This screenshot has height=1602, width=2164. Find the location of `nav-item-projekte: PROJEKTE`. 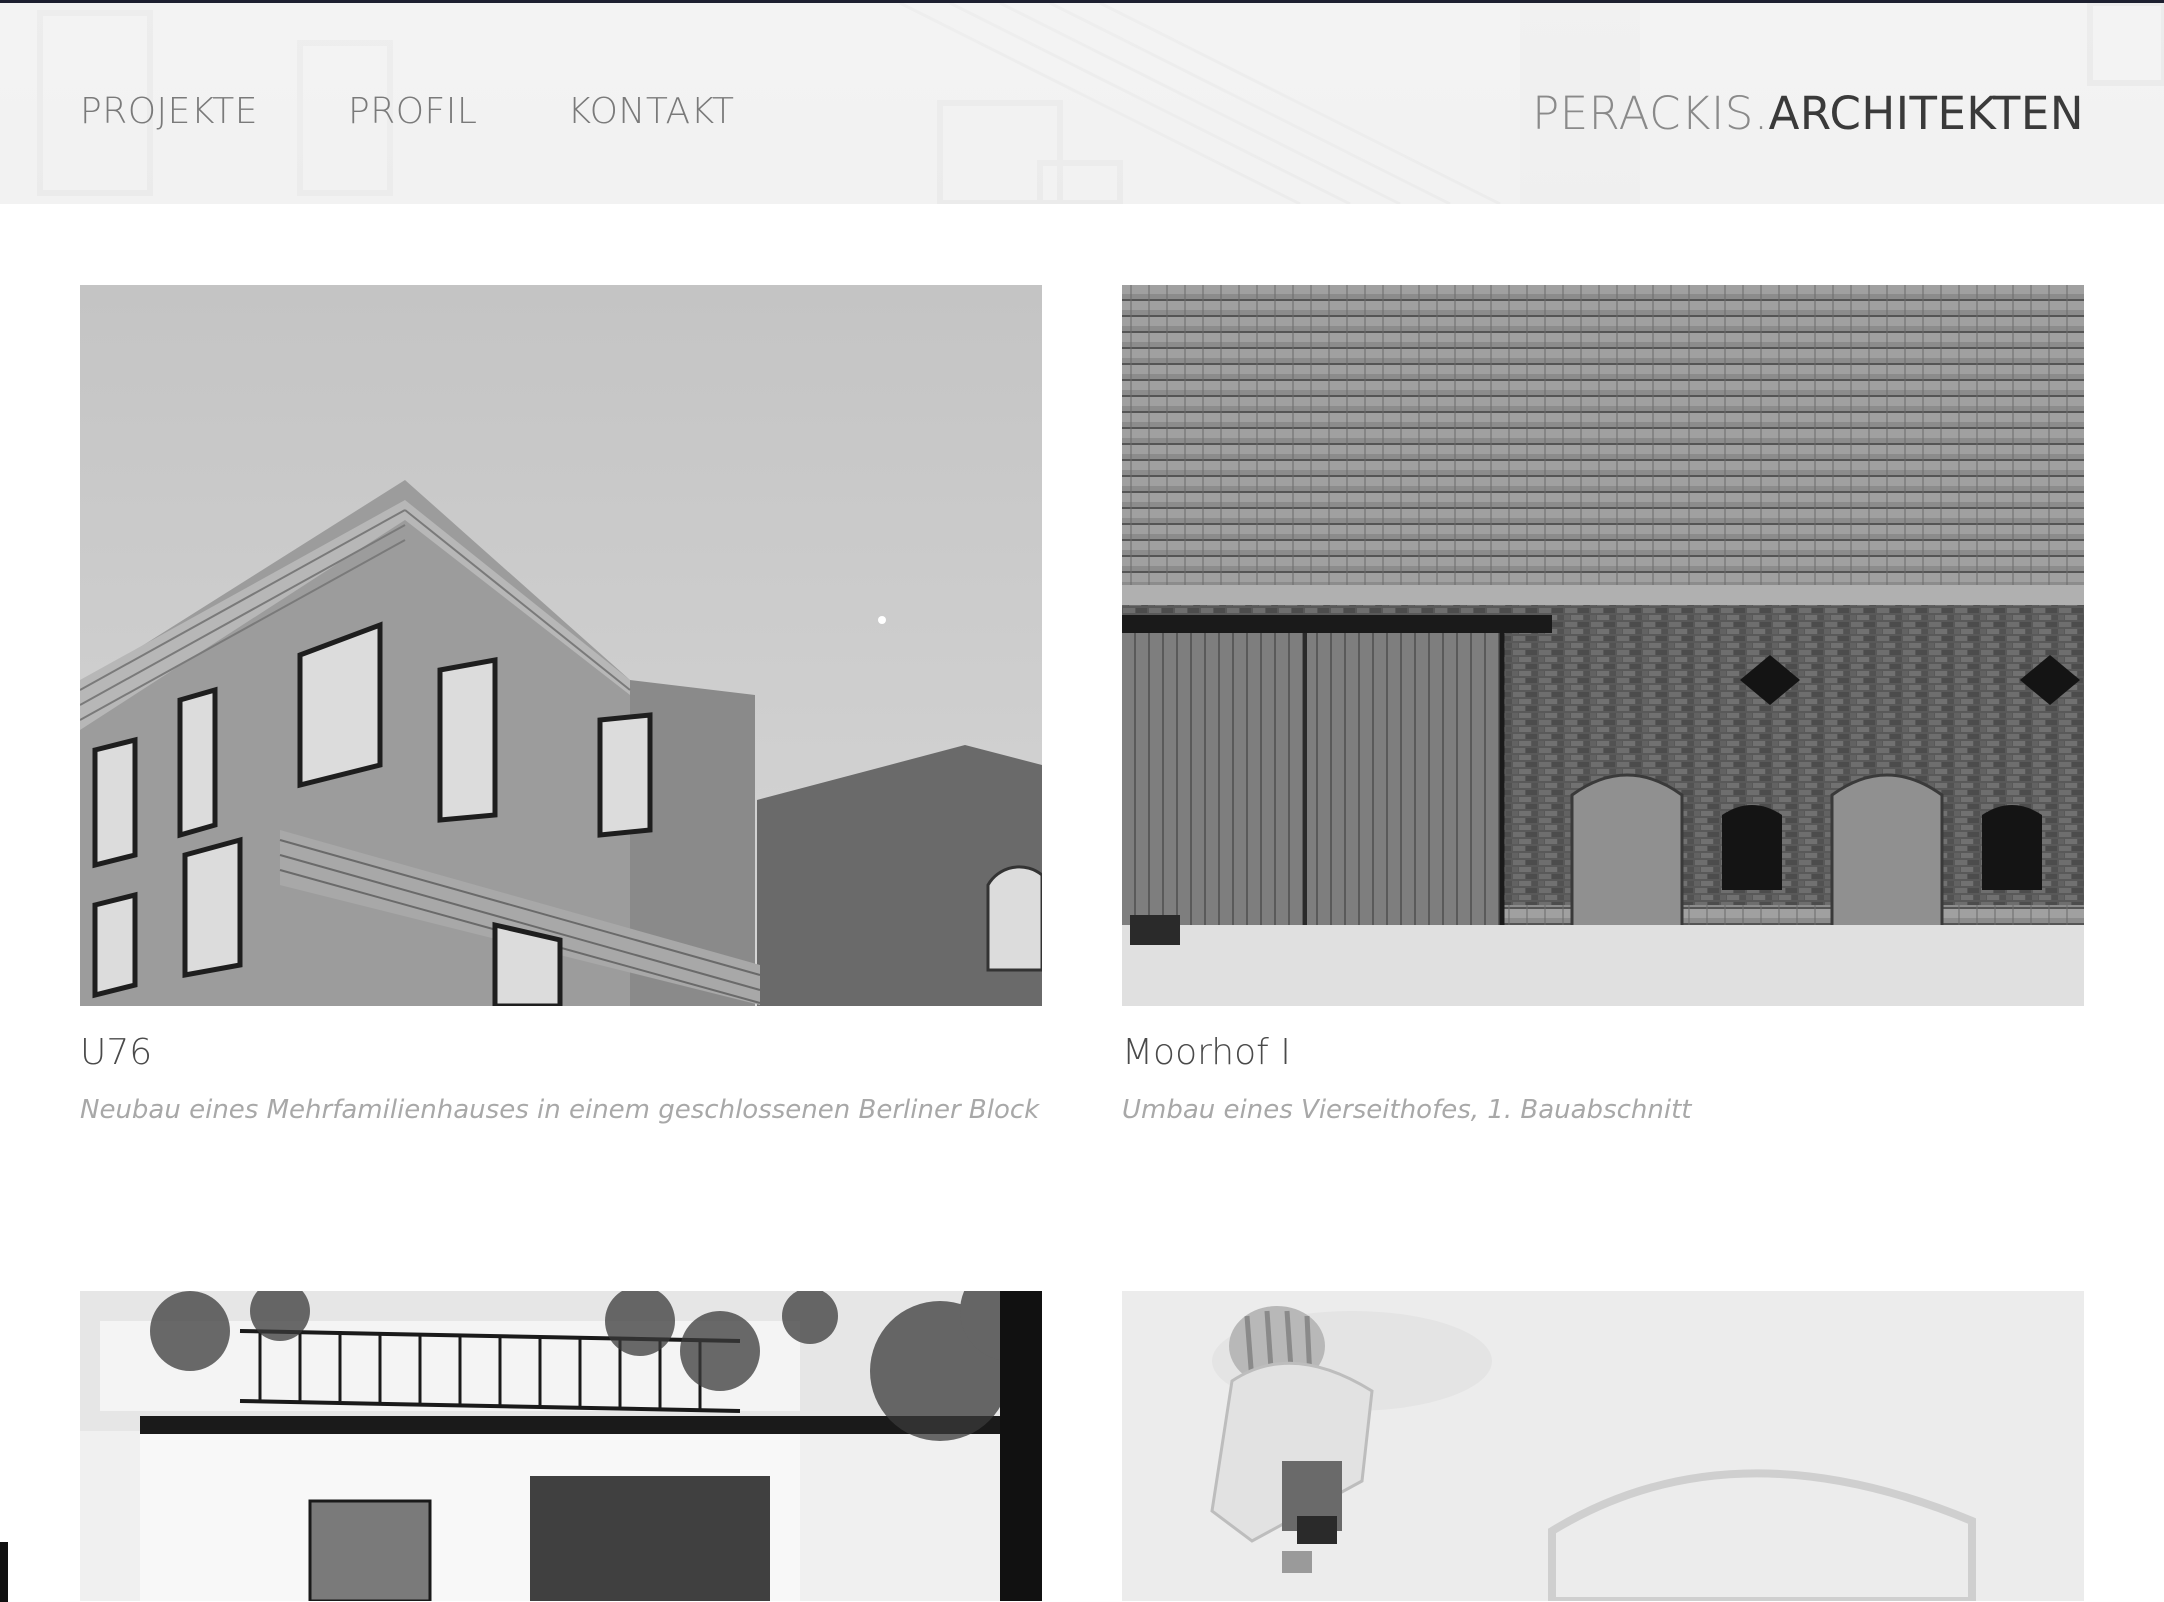

nav-item-projekte: PROJEKTE is located at coordinates (169, 111).